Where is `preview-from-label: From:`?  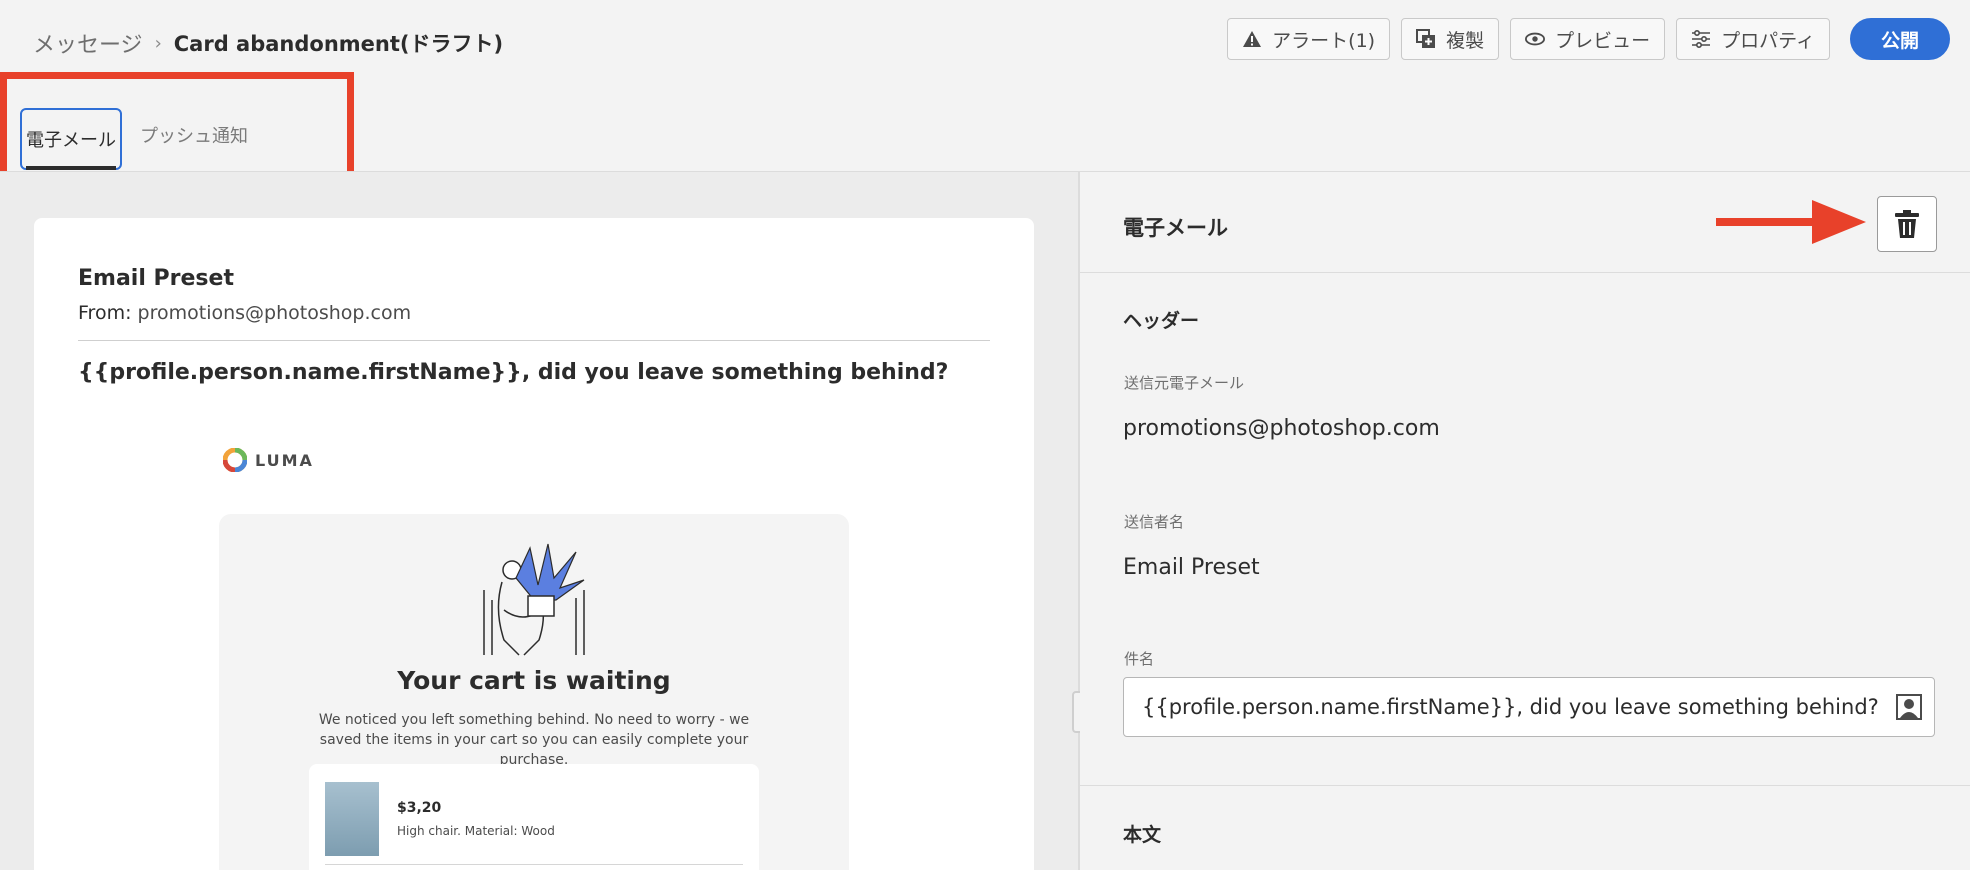
preview-from-label: From: is located at coordinates (105, 313).